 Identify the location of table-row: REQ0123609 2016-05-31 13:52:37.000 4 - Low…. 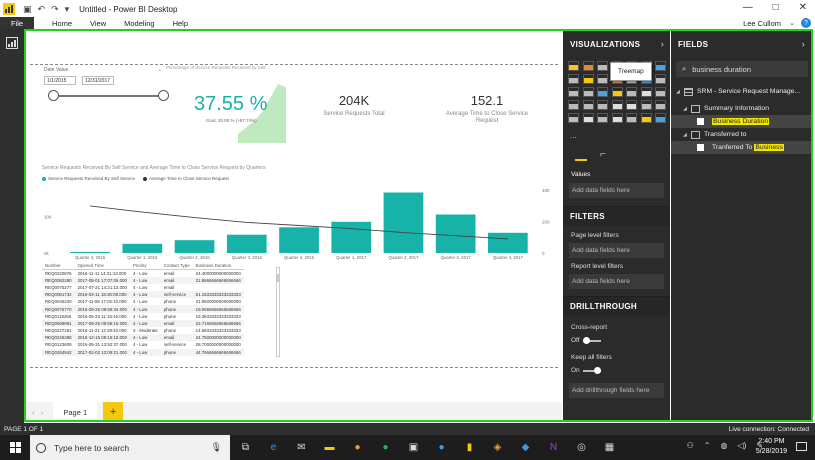
(143, 344).